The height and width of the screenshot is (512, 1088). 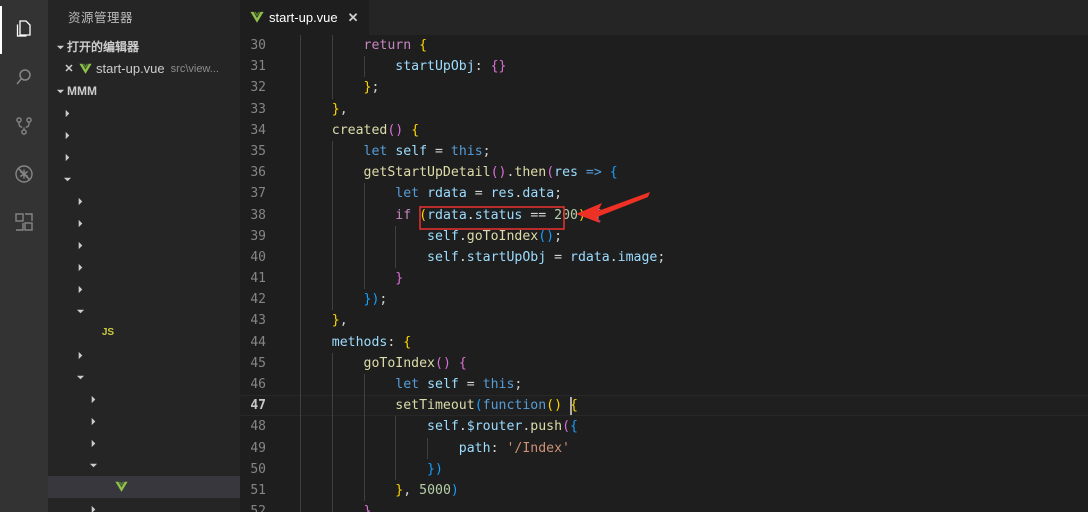 What do you see at coordinates (24, 222) in the screenshot?
I see `activity-item-extensions` at bounding box center [24, 222].